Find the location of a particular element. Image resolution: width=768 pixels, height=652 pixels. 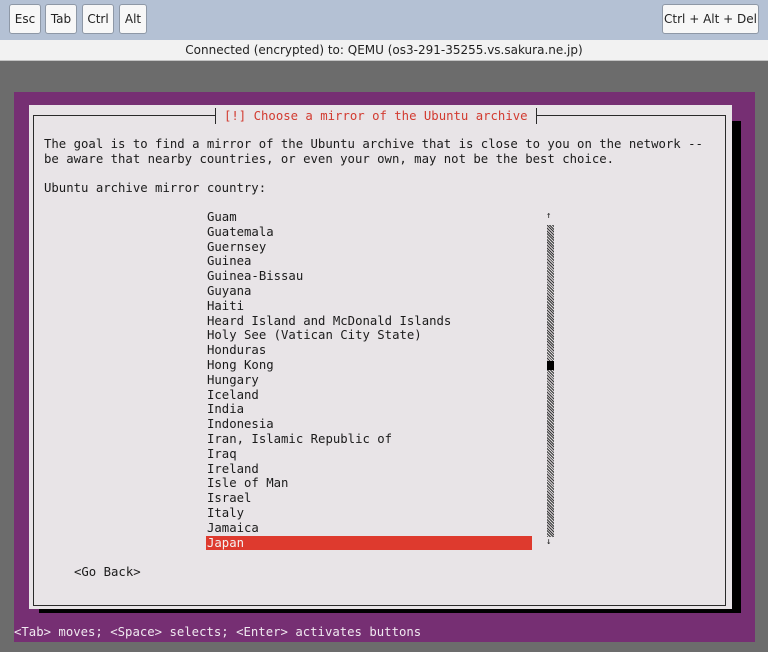

list-item: Haiti is located at coordinates (369, 306).